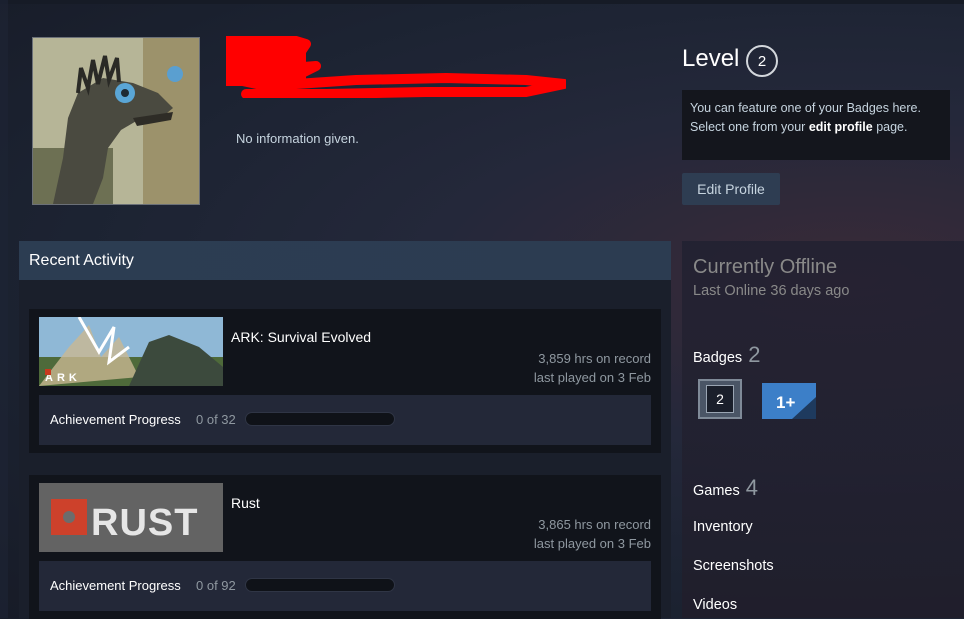 The height and width of the screenshot is (619, 964). Describe the element at coordinates (765, 267) in the screenshot. I see `online-status: Currently Offline` at that location.